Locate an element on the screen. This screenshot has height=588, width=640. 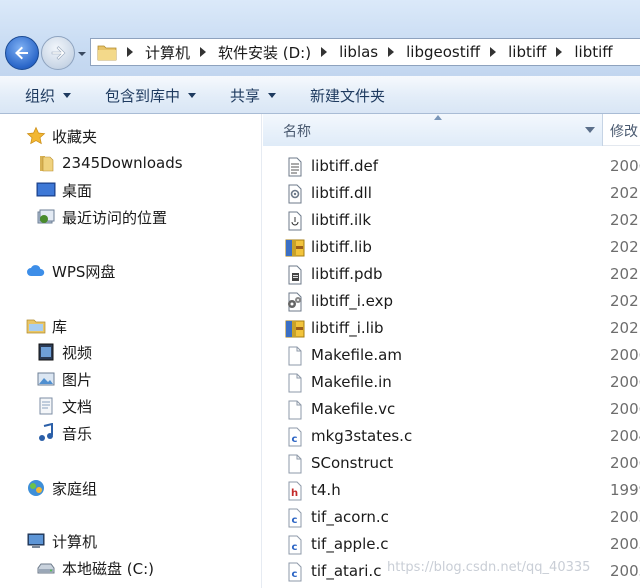
file-row: libtiff.dll 2021 is located at coordinates (451, 194).